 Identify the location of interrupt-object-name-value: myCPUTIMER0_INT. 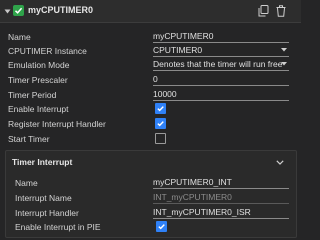
(192, 182).